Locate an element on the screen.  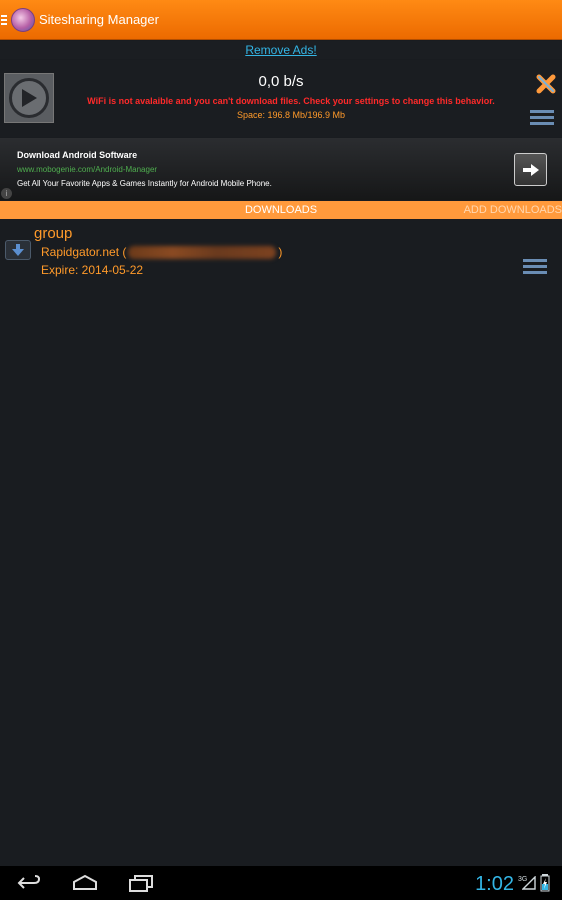
menu-icon is located at coordinates (542, 117).